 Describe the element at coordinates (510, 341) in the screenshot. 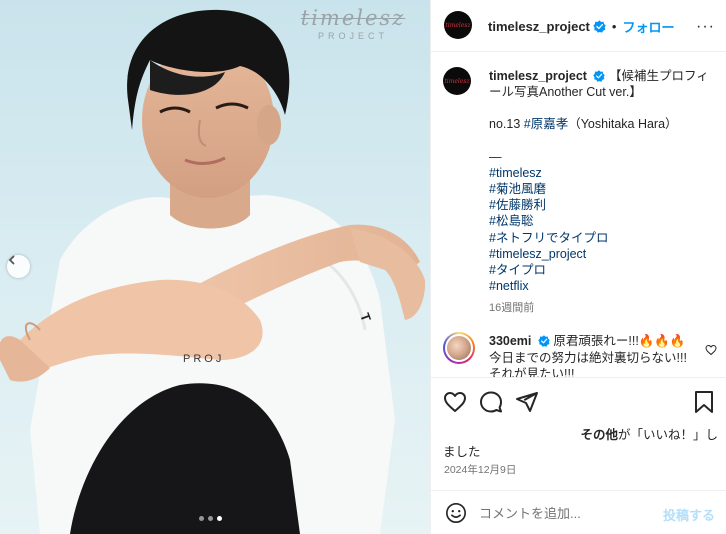

I see `commenter-username: 330emi` at that location.